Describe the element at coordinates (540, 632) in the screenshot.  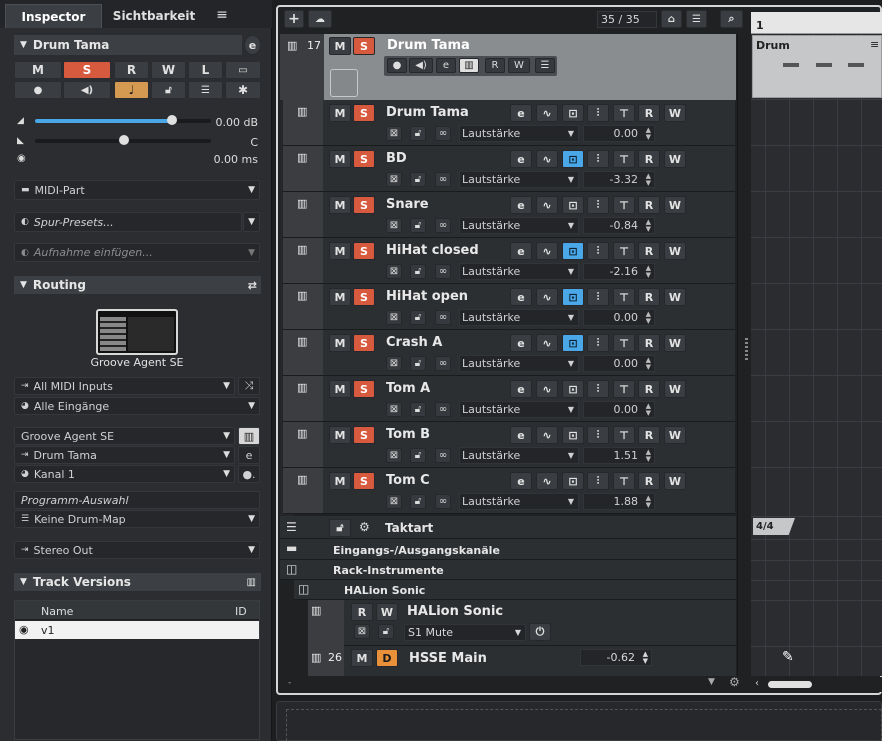
I see `halion-power-icon: ⏻` at that location.